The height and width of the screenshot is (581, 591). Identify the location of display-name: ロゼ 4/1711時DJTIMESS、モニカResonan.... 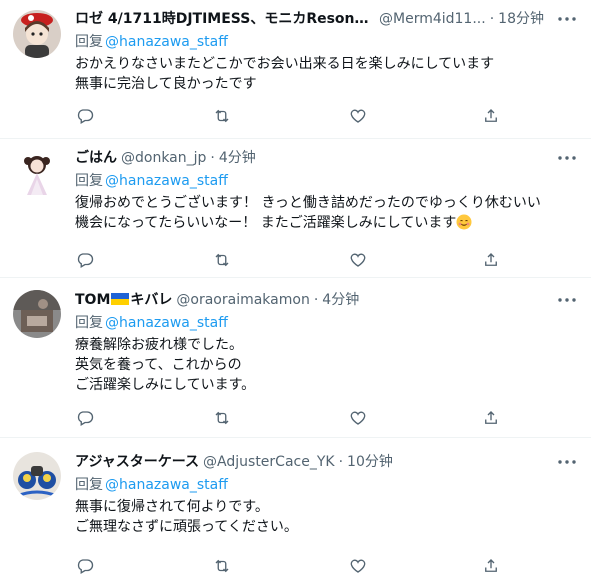
(225, 19).